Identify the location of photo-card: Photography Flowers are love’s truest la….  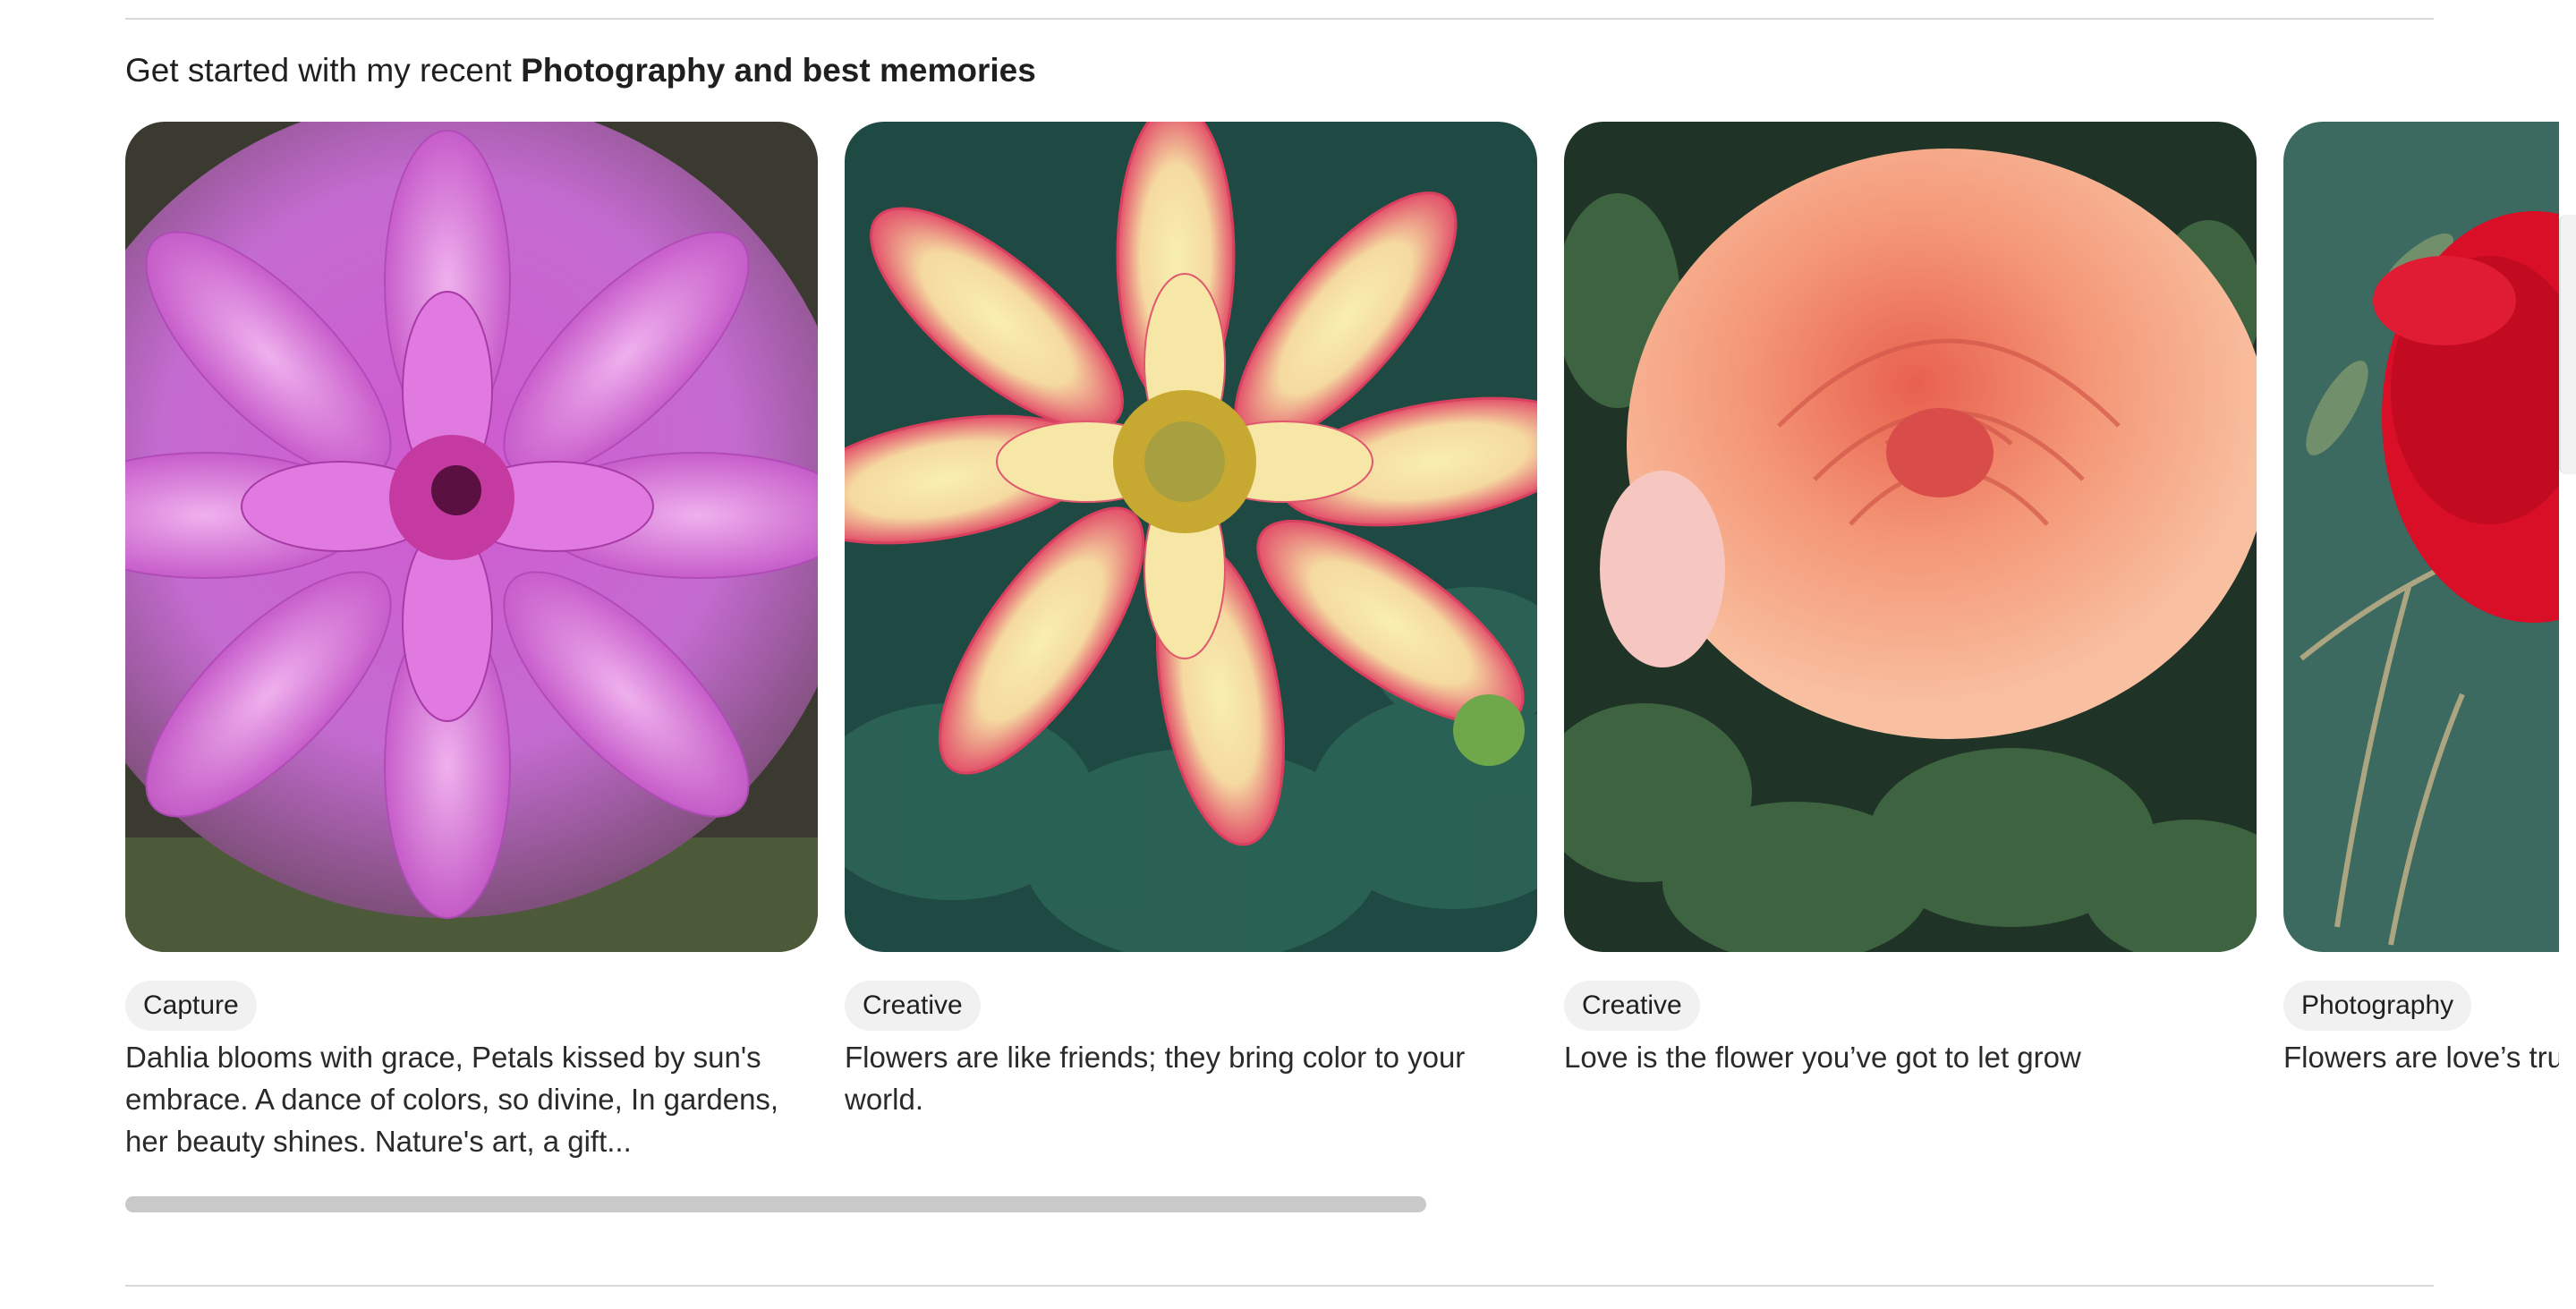
(2421, 600).